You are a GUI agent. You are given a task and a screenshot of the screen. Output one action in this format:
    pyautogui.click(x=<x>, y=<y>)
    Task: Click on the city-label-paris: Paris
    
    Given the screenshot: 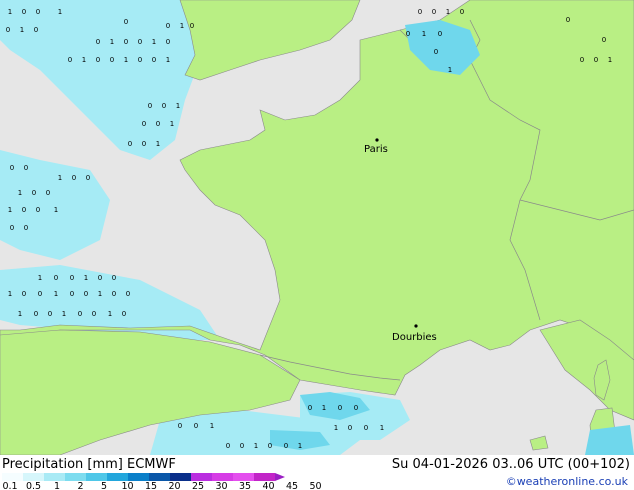 What is the action you would take?
    pyautogui.click(x=376, y=149)
    